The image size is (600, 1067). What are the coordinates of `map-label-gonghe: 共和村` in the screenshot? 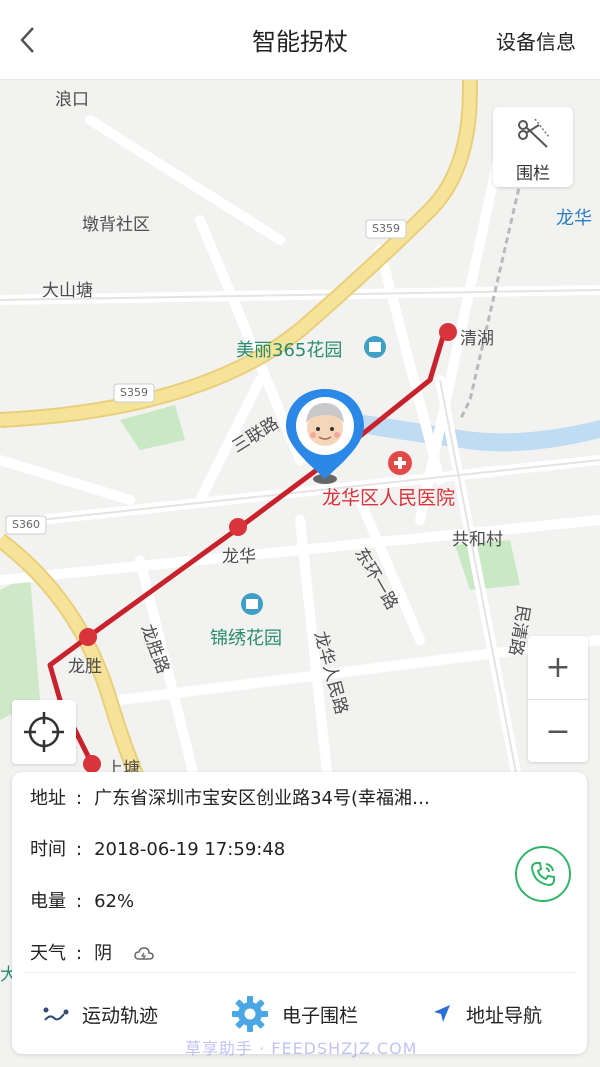 It's located at (477, 540).